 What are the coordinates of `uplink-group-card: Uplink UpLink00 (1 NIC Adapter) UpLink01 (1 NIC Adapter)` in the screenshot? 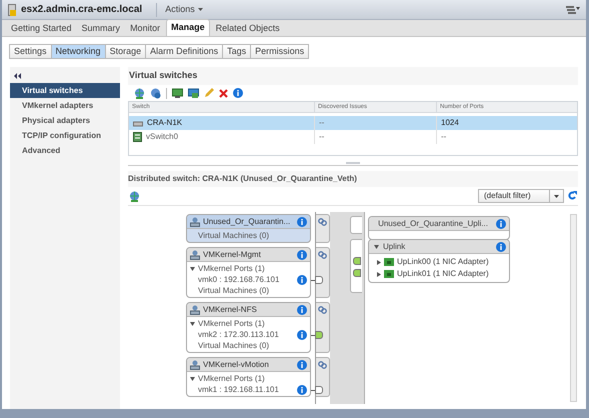 It's located at (439, 261).